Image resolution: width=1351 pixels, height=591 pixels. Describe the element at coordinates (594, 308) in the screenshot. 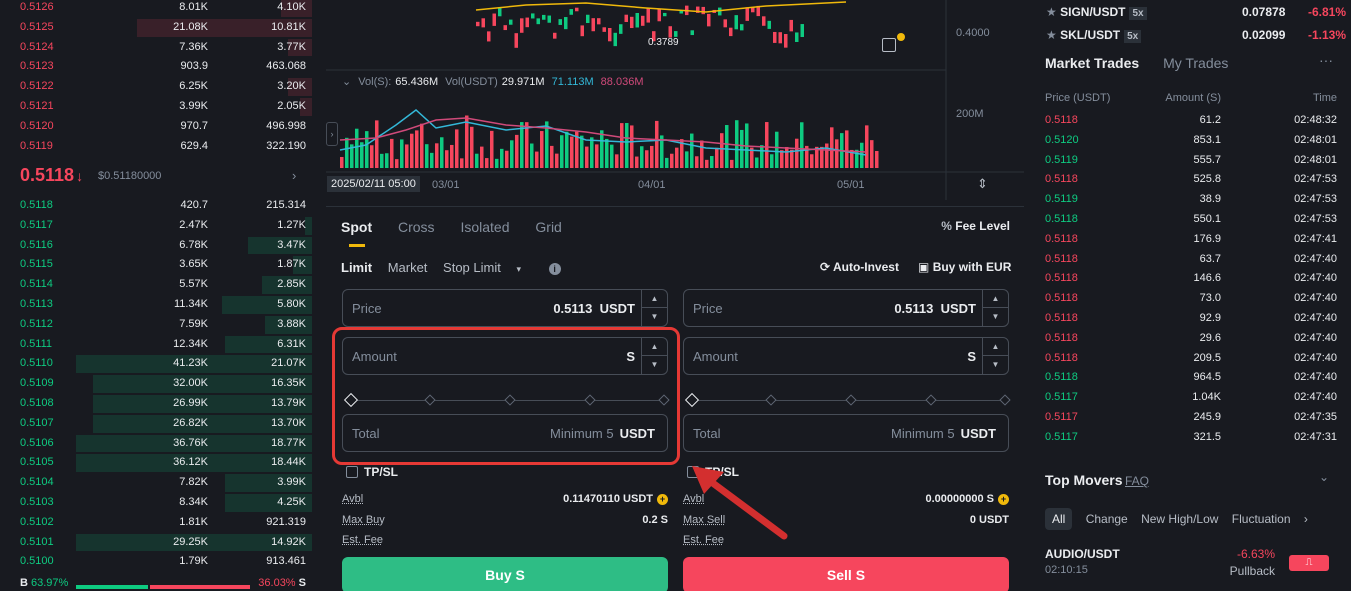

I see `buy-price-value: 0.5113 USDT` at that location.